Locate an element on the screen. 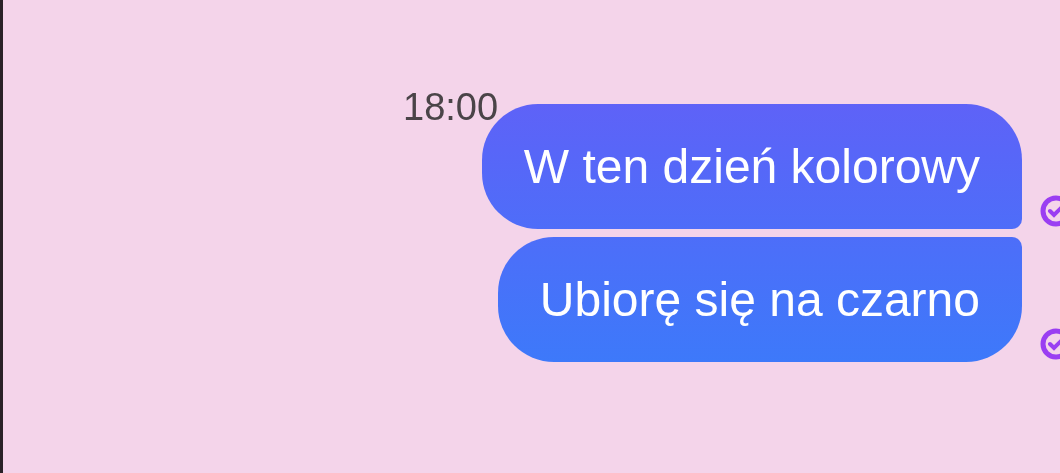 The width and height of the screenshot is (1060, 473). message-bubble: Ubiorę się na czarno is located at coordinates (759, 299).